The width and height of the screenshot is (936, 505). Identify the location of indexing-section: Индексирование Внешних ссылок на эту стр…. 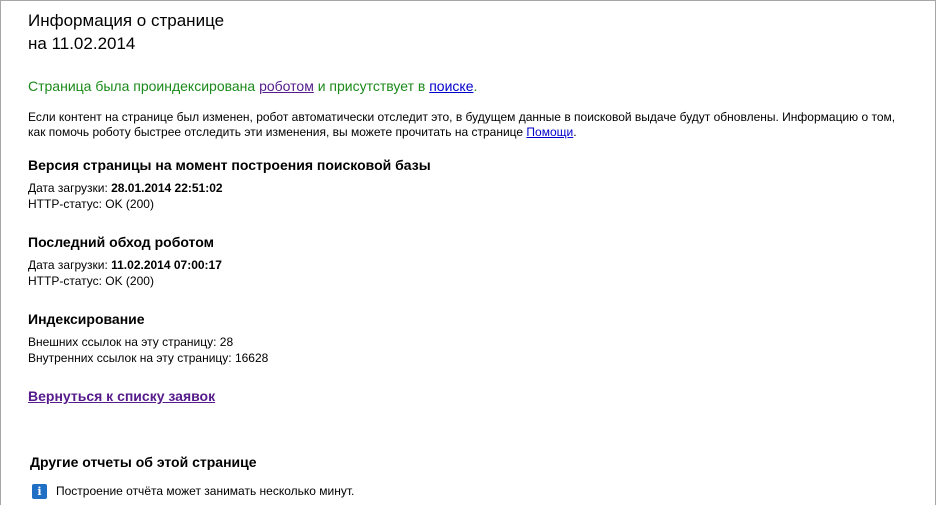
(468, 338).